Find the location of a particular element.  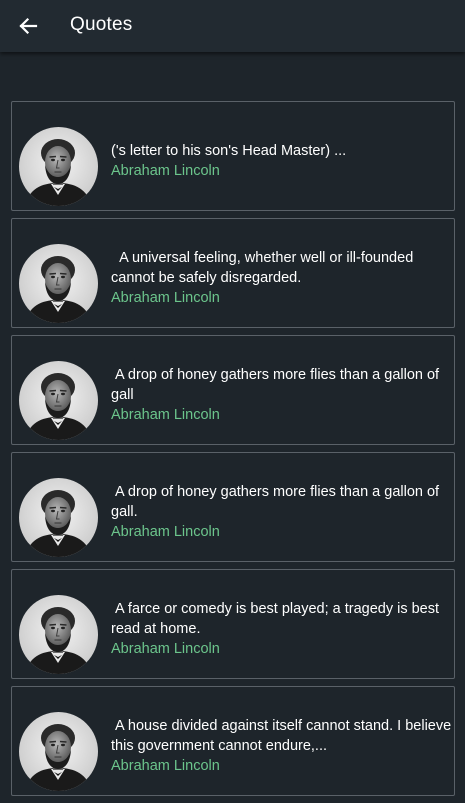

arrow-left-icon is located at coordinates (28, 26).